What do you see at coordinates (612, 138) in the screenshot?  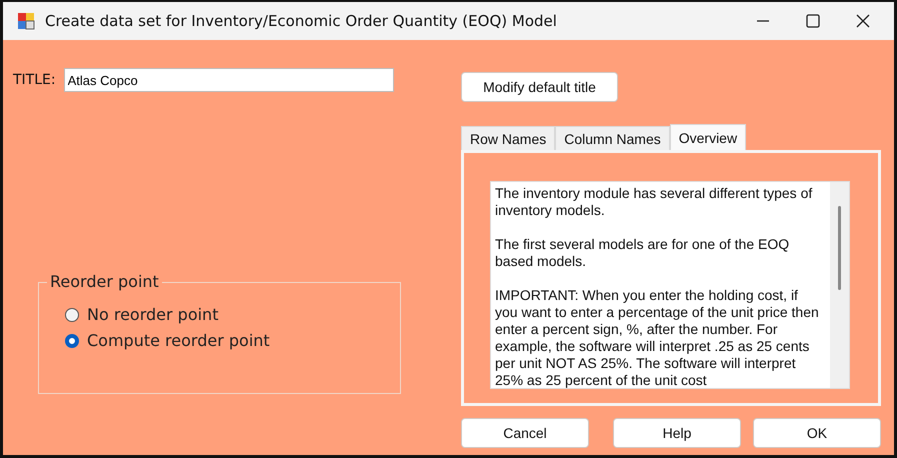 I see `tab: Column Names` at bounding box center [612, 138].